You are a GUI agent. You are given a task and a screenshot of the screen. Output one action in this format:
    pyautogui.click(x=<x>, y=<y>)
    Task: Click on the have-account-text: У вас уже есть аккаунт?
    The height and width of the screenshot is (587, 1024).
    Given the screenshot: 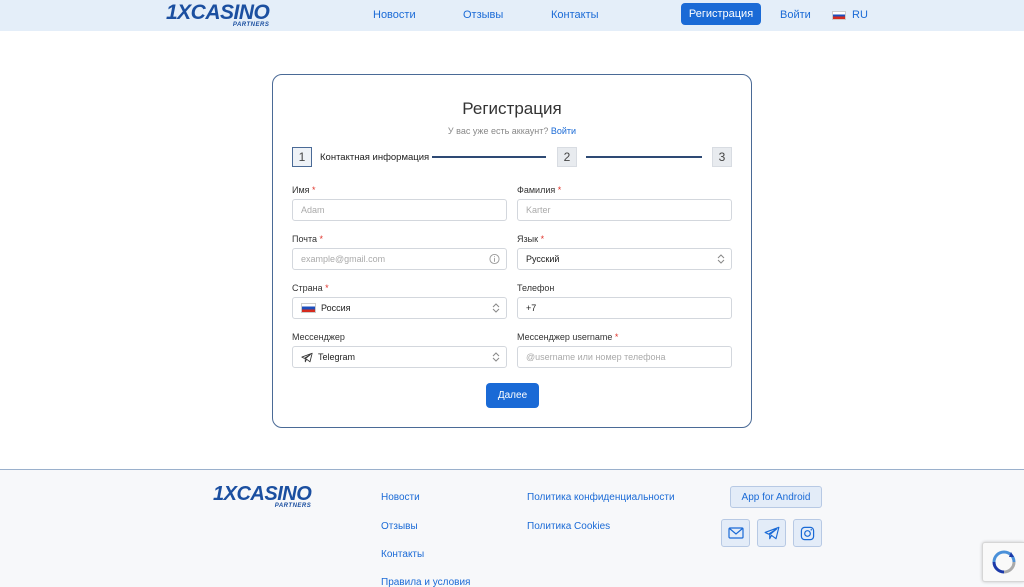 What is the action you would take?
    pyautogui.click(x=498, y=131)
    